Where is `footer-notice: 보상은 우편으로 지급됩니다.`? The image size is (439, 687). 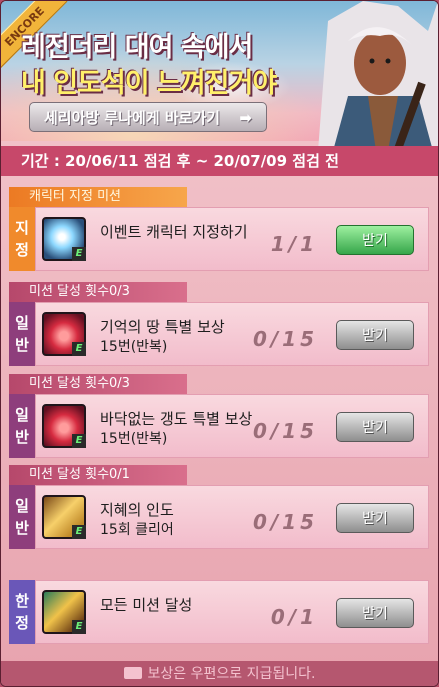 footer-notice: 보상은 우편으로 지급됩니다. is located at coordinates (219, 673).